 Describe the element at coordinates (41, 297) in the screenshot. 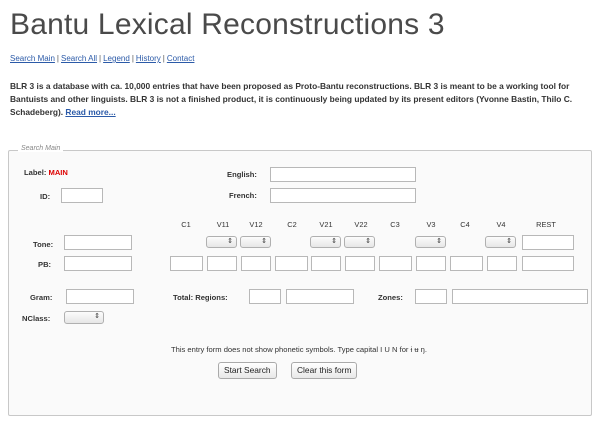

I see `gram-label: Gram:` at that location.